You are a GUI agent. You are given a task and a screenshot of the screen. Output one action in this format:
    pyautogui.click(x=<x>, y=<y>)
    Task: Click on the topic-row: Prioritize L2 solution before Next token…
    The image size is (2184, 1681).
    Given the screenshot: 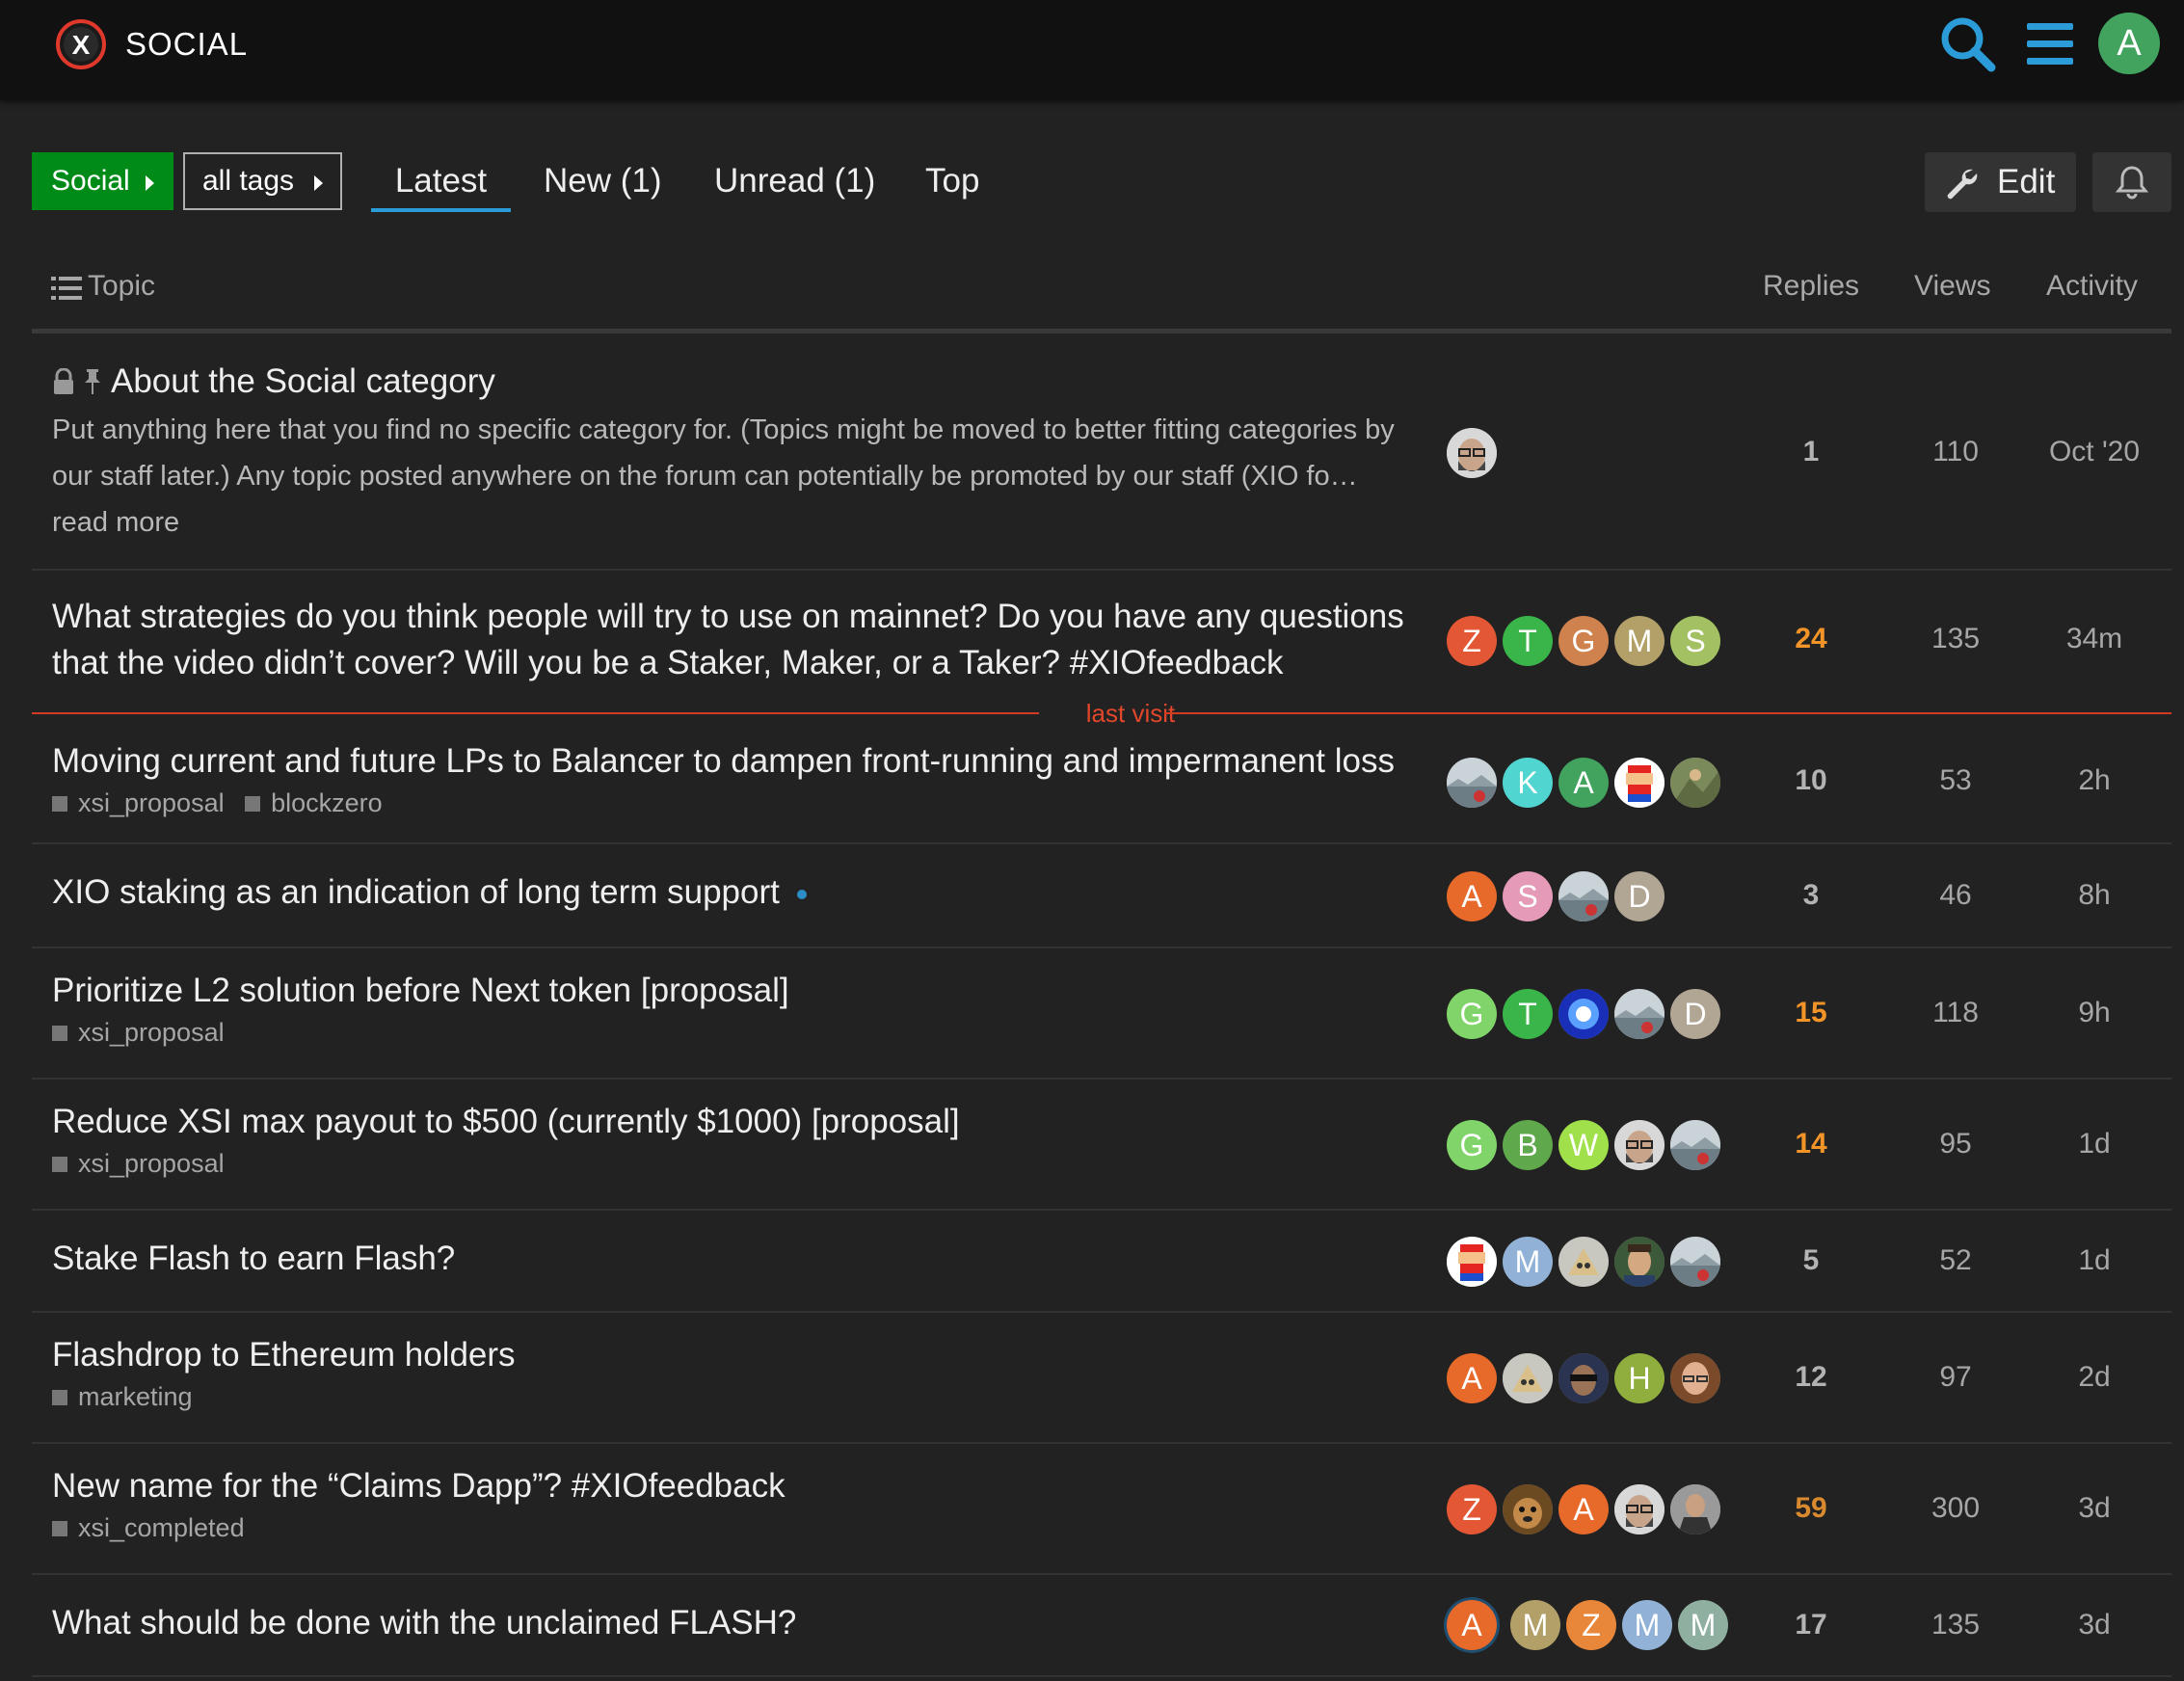 What is the action you would take?
    pyautogui.click(x=1101, y=1015)
    